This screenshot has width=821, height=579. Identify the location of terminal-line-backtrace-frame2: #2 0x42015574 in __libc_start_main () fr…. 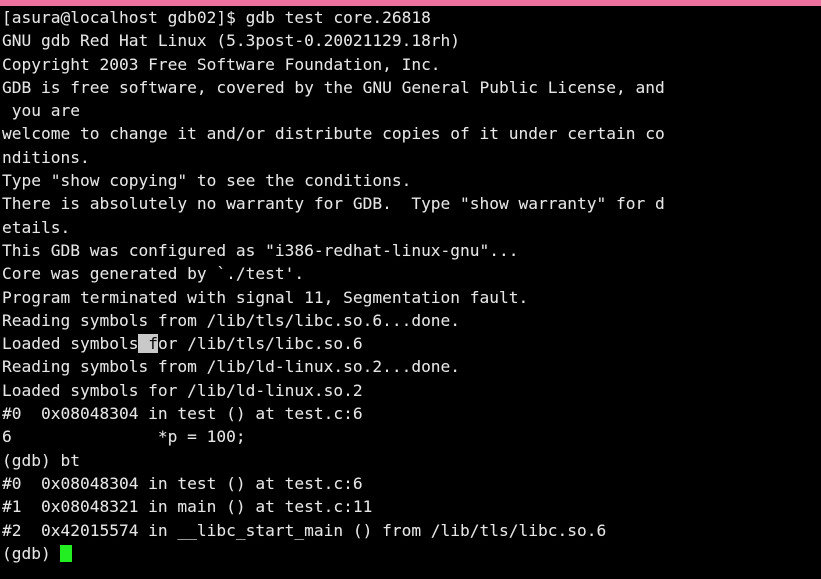
(410, 530).